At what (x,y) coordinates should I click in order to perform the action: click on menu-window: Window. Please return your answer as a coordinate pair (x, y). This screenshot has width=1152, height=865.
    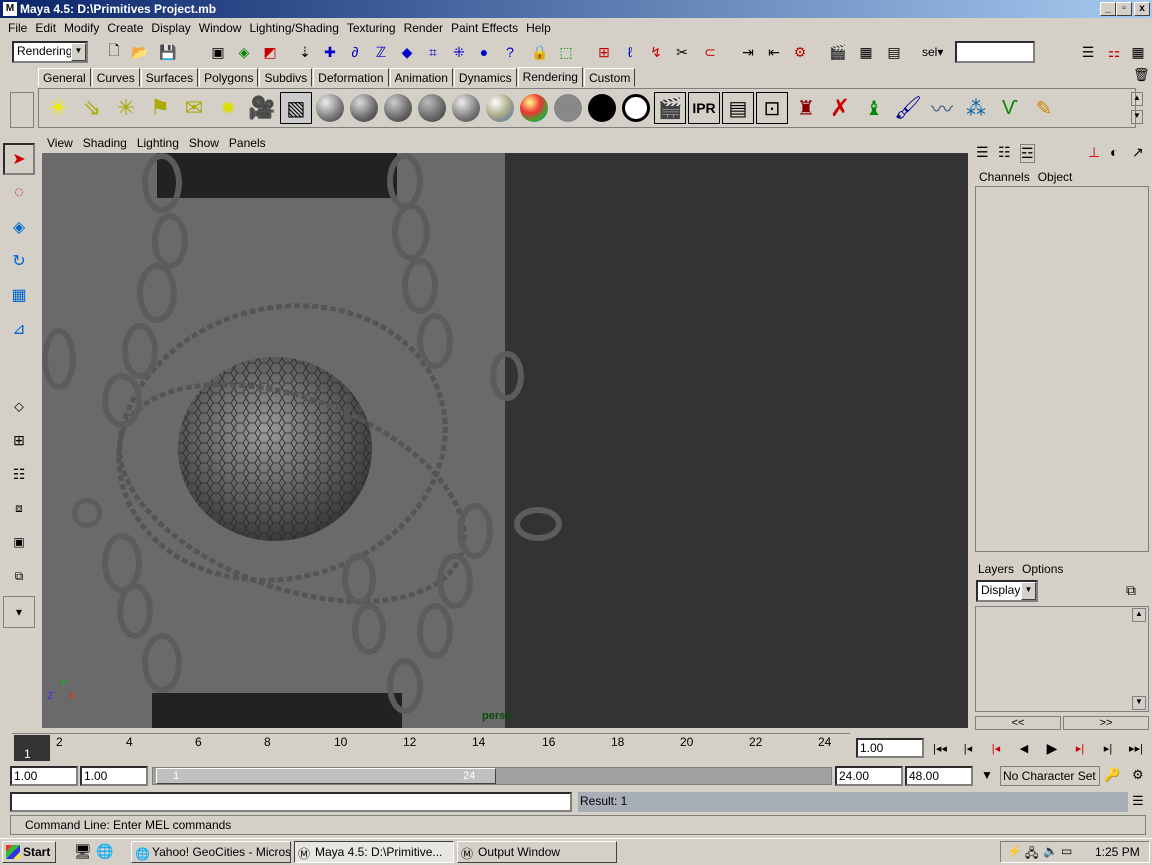
    Looking at the image, I should click on (220, 28).